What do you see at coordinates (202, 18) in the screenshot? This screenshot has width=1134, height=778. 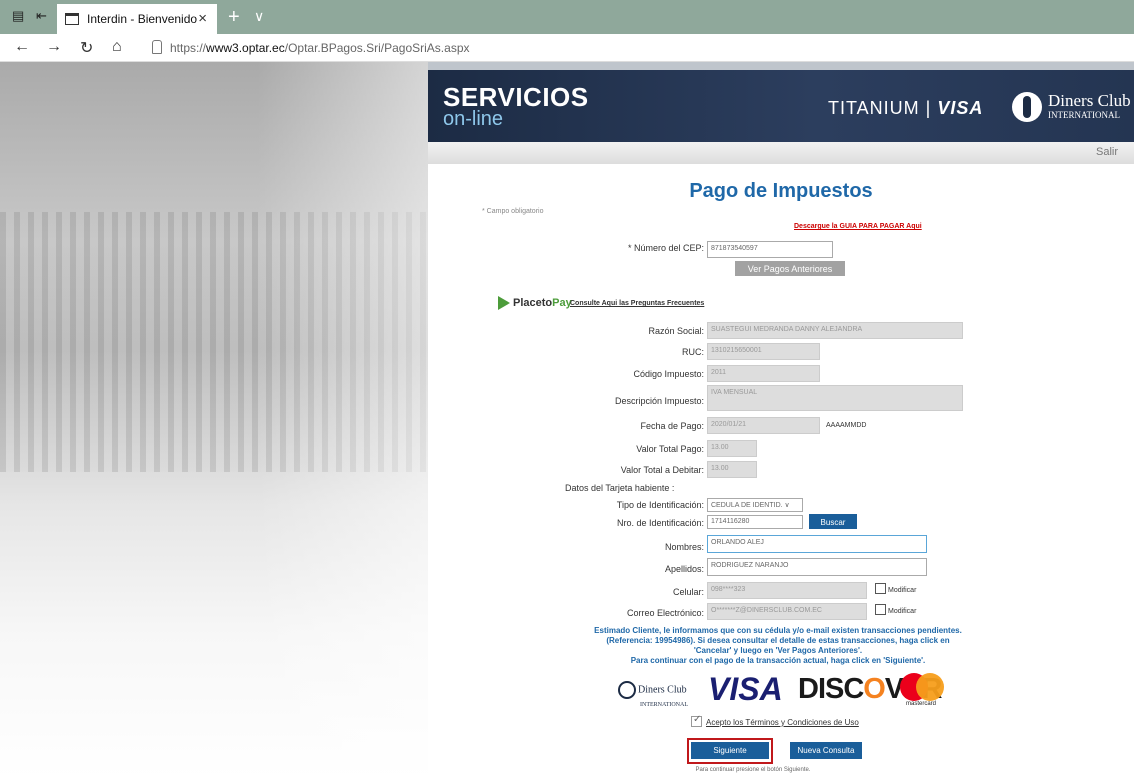 I see `close-tab-icon: ×` at bounding box center [202, 18].